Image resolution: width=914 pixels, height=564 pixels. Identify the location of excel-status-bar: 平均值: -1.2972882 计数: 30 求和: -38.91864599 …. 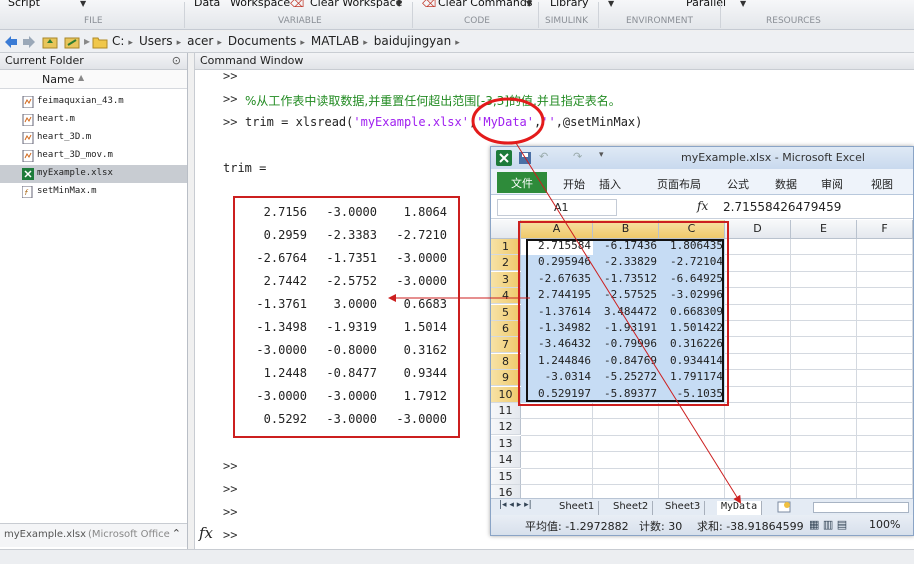
(702, 525).